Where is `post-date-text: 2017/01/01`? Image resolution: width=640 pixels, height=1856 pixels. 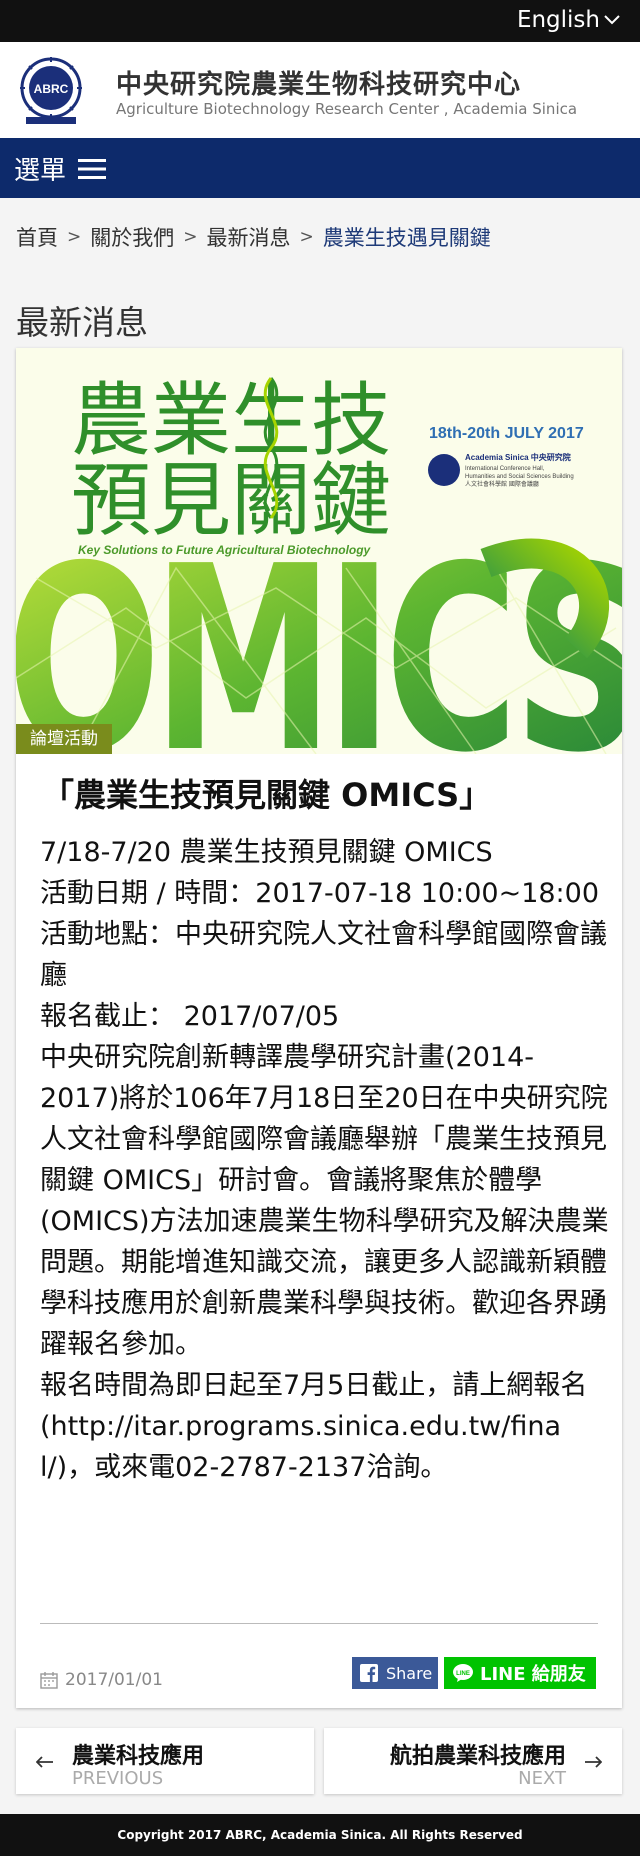 post-date-text: 2017/01/01 is located at coordinates (114, 1680).